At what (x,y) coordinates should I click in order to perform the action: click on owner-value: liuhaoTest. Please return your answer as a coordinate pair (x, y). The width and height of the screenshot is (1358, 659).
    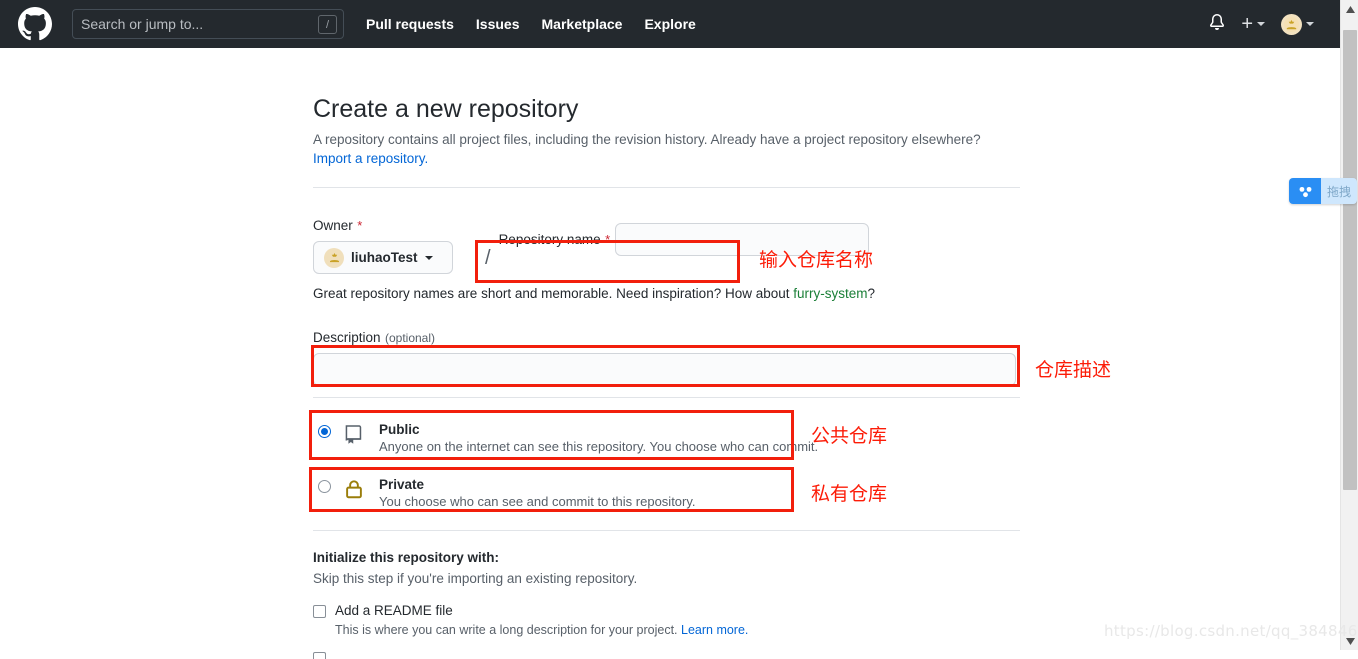
    Looking at the image, I should click on (384, 258).